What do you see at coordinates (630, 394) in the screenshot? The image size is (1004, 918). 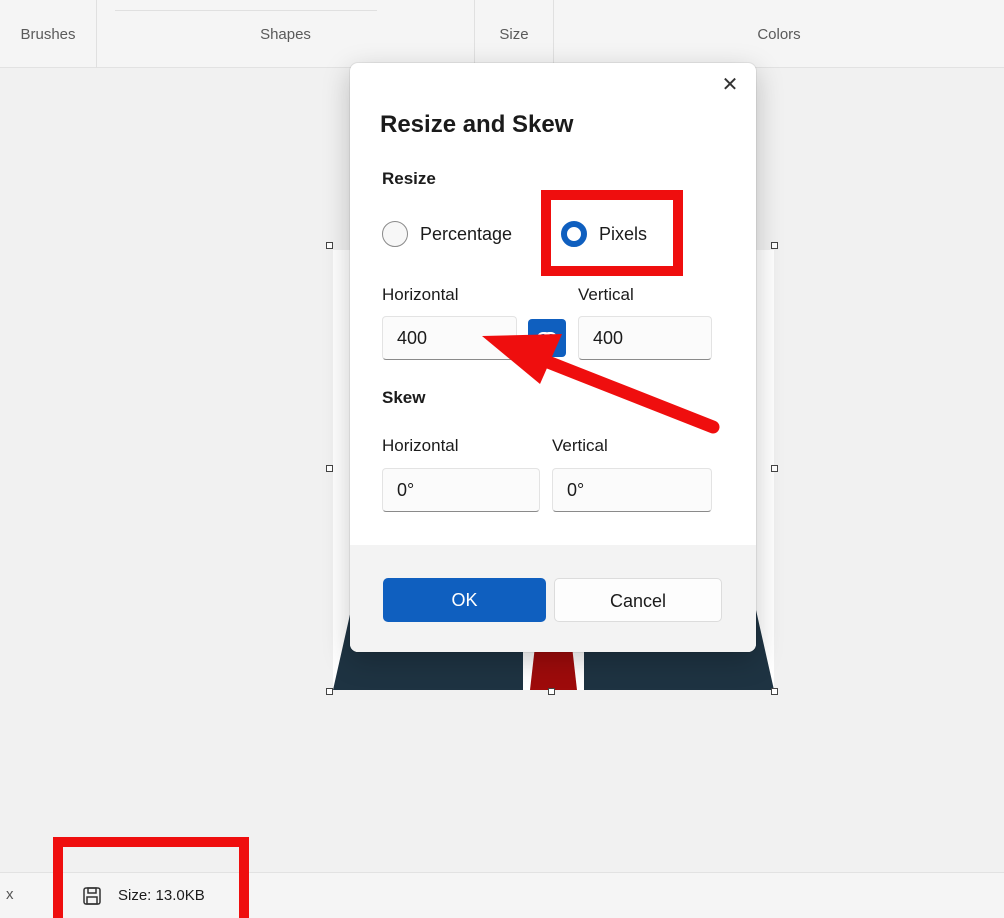 I see `arrow-shaft` at bounding box center [630, 394].